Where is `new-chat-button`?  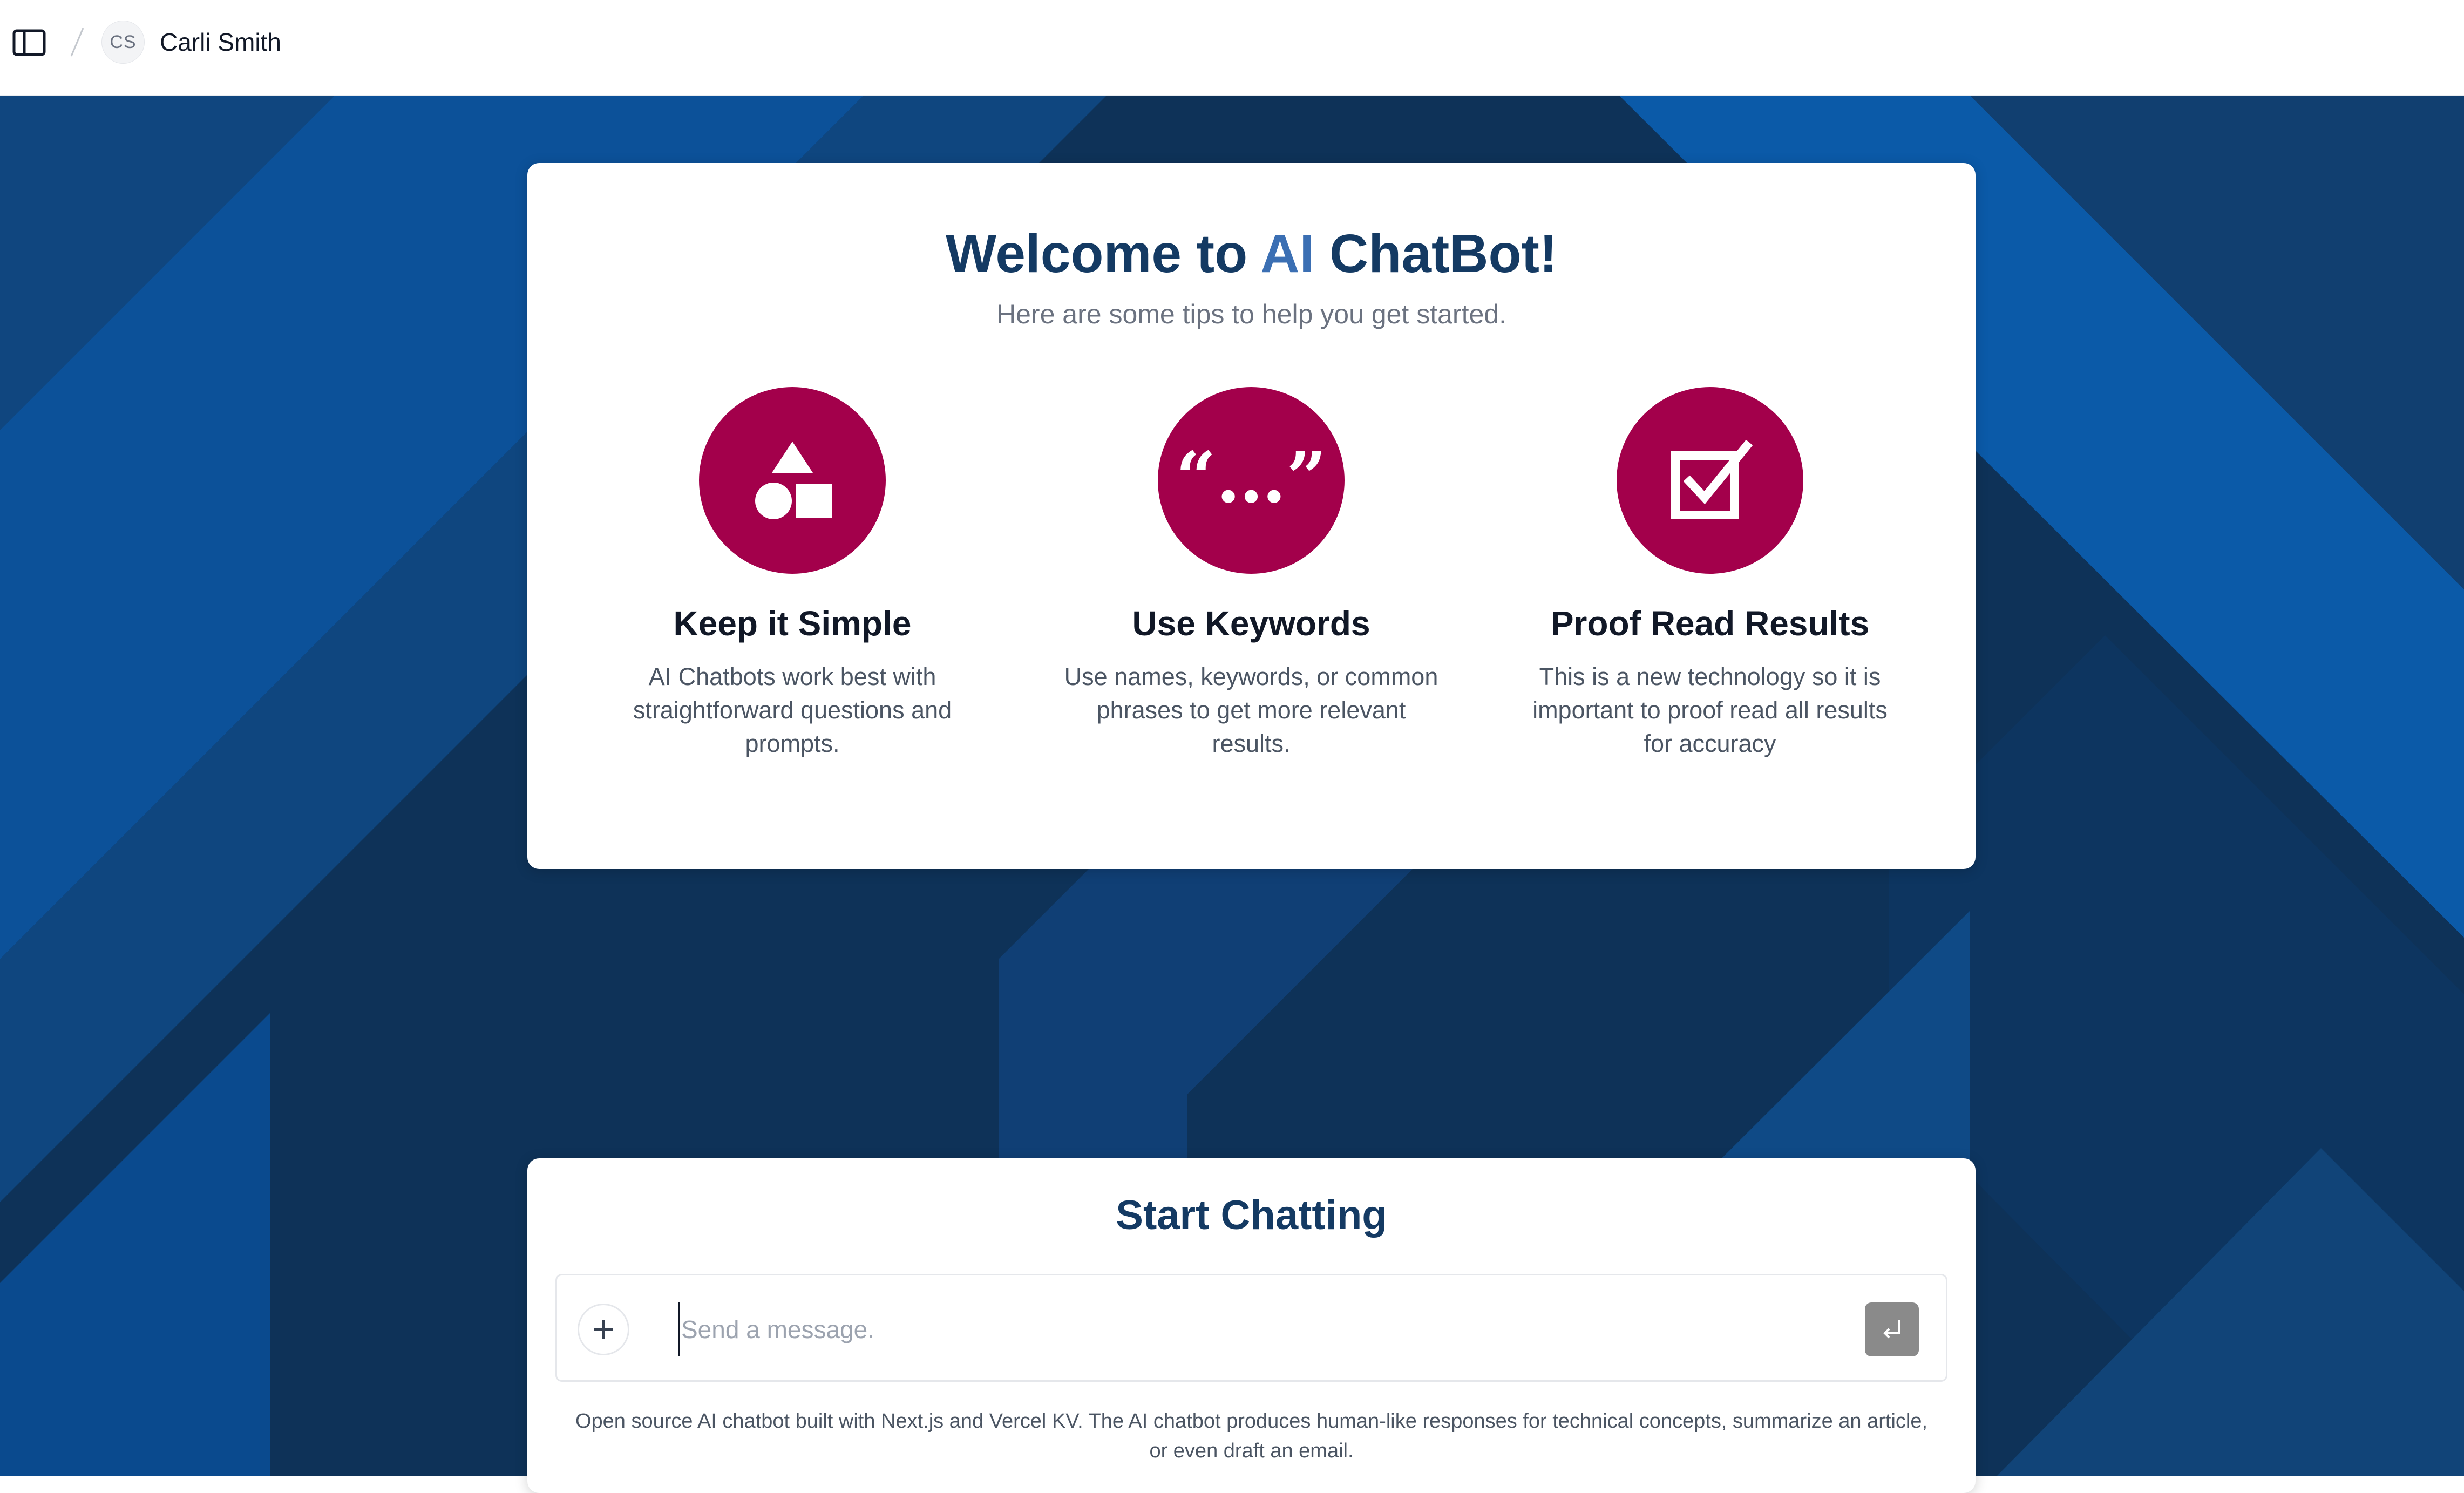 new-chat-button is located at coordinates (603, 1329).